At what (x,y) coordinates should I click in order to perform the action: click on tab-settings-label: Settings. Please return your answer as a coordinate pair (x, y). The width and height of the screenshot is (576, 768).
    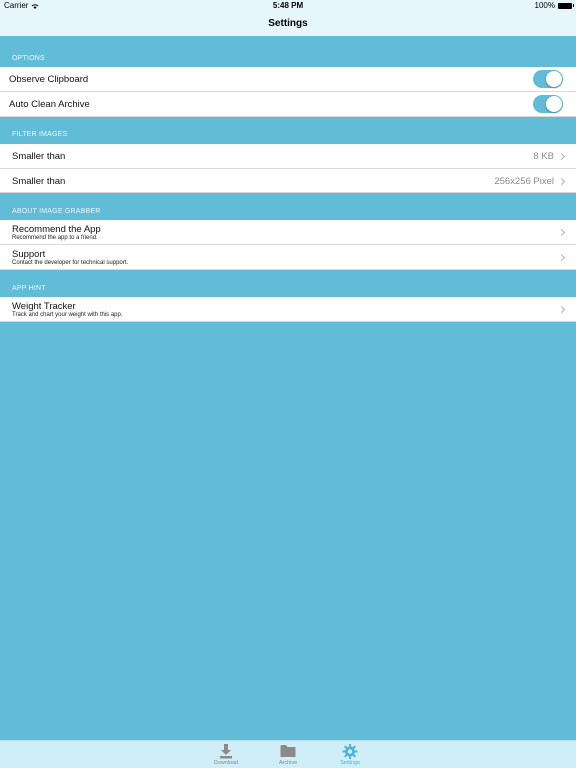
    Looking at the image, I should click on (350, 763).